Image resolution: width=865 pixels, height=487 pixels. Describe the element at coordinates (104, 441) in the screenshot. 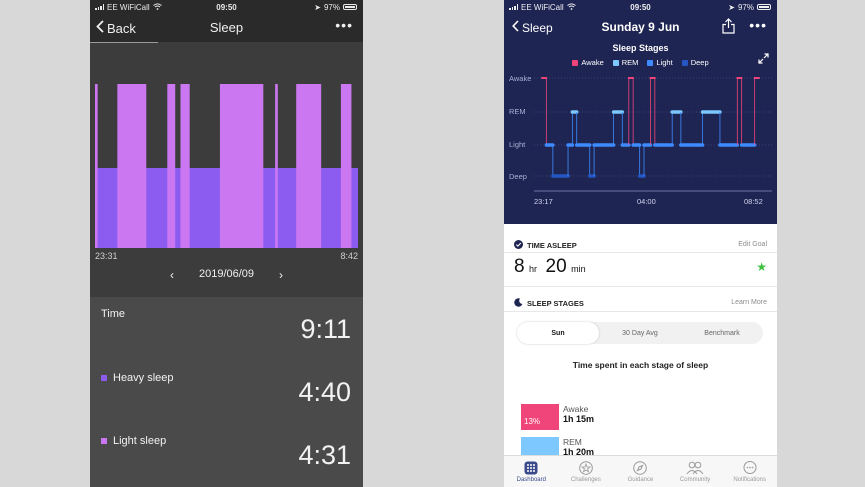

I see `light-sleep-swatch` at that location.